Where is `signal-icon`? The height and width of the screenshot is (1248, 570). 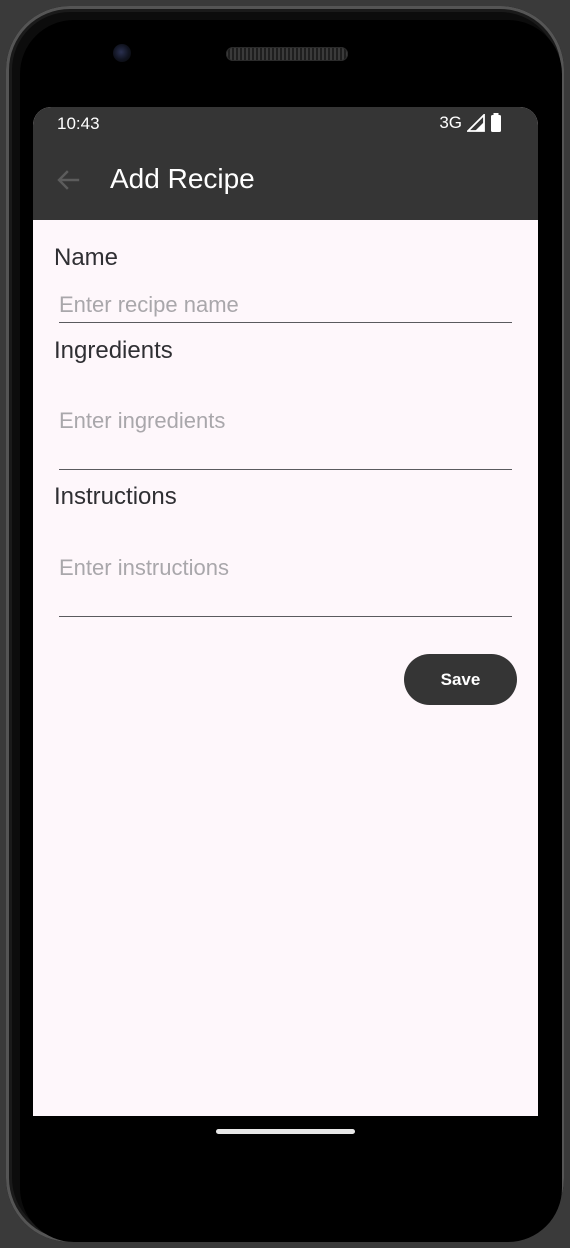
signal-icon is located at coordinates (476, 123).